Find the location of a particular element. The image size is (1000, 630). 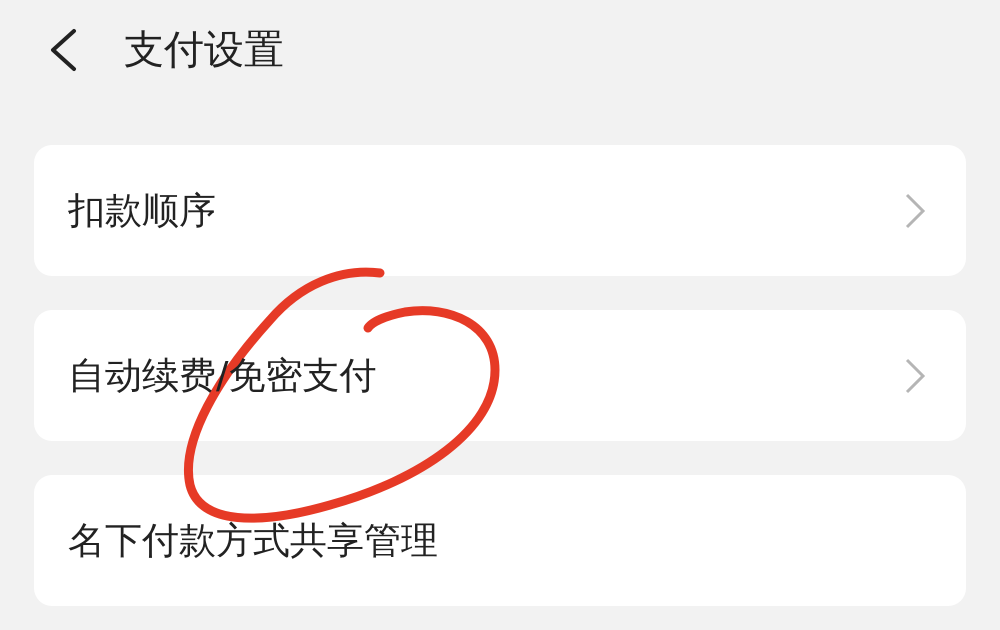

page-title: 支付设置 is located at coordinates (204, 50).